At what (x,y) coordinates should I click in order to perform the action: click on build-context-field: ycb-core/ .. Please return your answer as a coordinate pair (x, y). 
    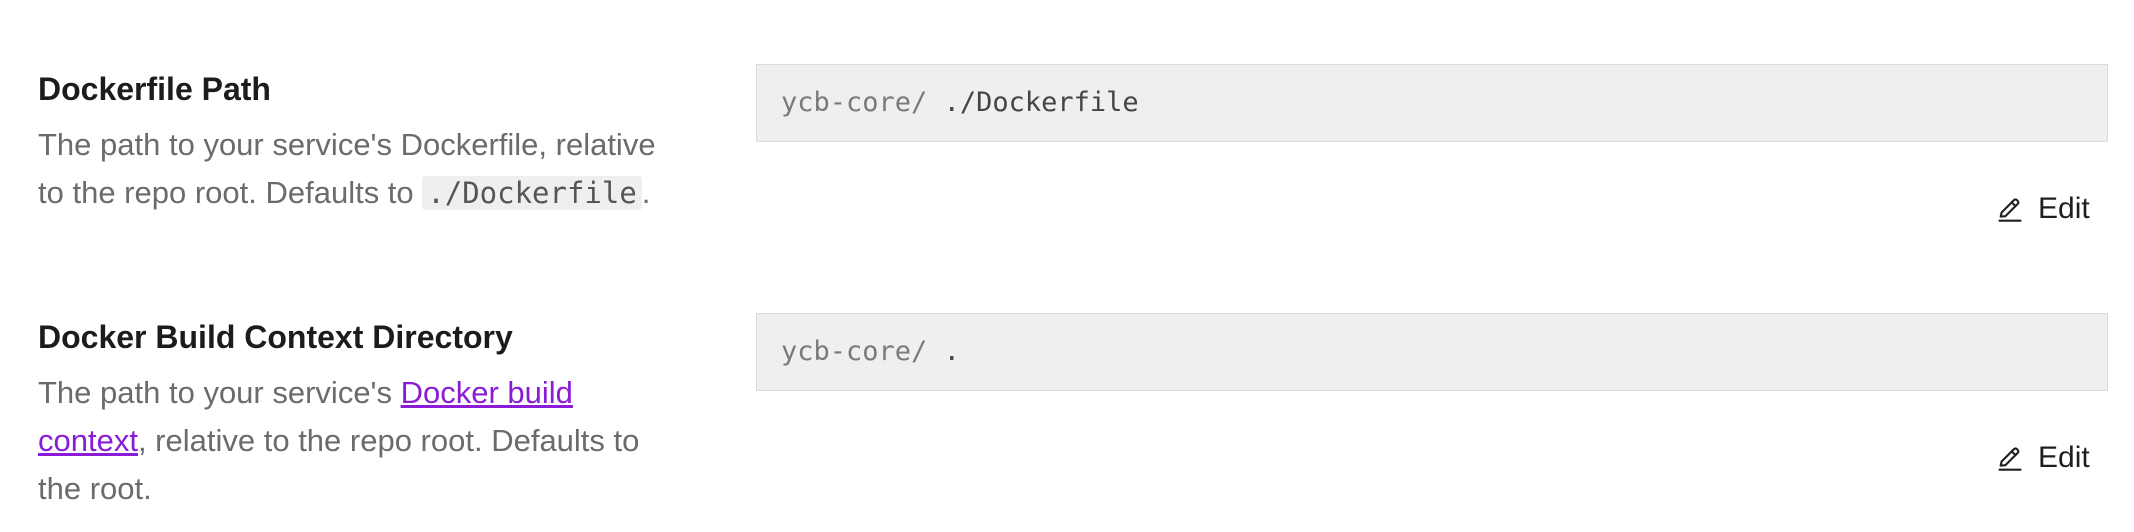
    Looking at the image, I should click on (1432, 352).